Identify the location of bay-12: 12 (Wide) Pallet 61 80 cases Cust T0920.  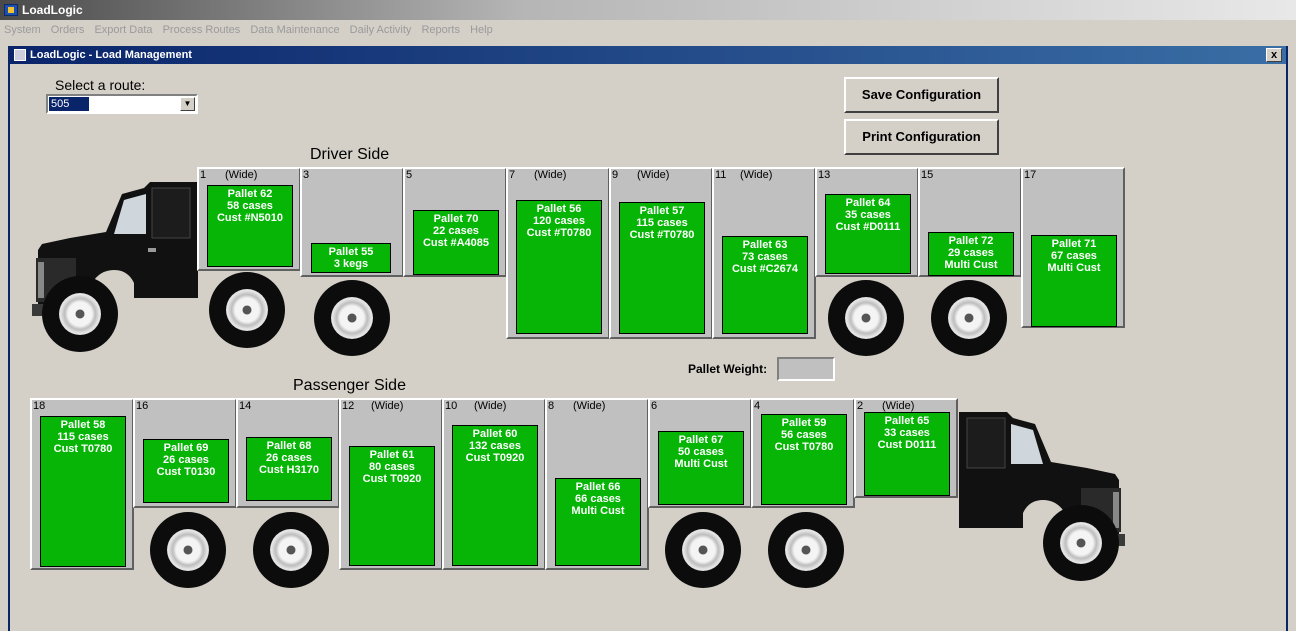
(391, 484).